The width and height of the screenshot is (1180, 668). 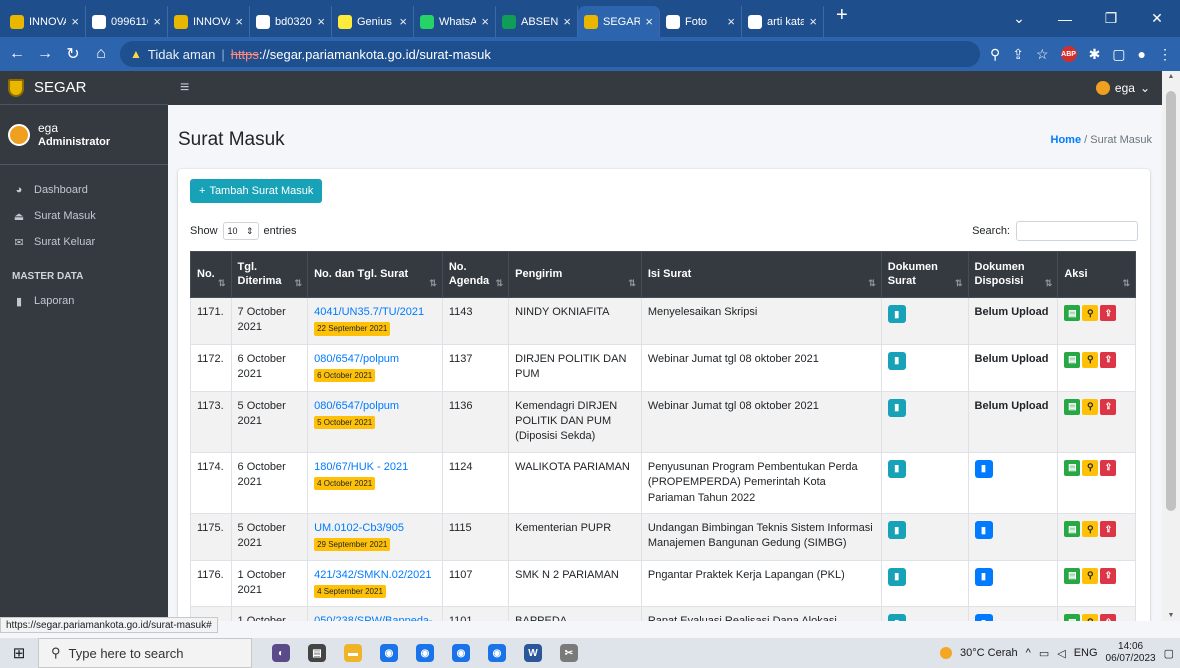 I want to click on page-scrollbar: ▲ ▼, so click(x=1171, y=346).